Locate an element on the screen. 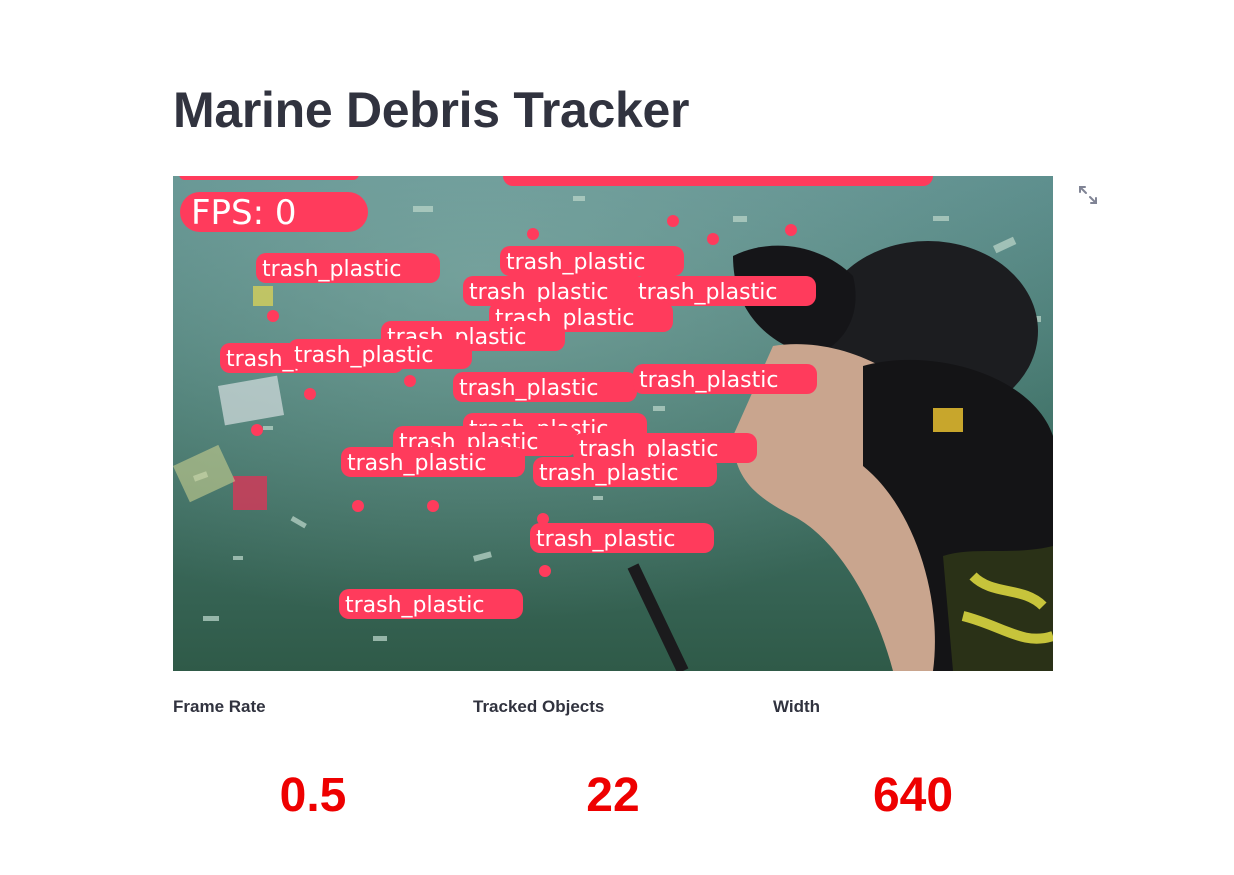 Image resolution: width=1234 pixels, height=875 pixels. fps-overlay-text: FPS: 0 is located at coordinates (244, 213).